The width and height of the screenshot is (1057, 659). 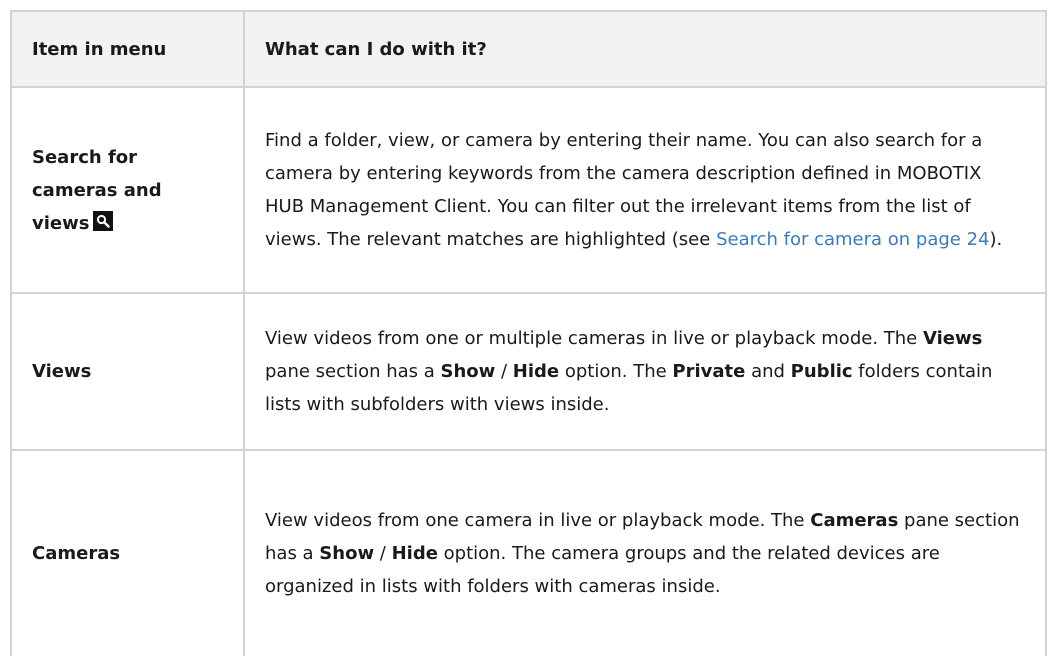 I want to click on text-segment: pane section has a, so click(x=353, y=371).